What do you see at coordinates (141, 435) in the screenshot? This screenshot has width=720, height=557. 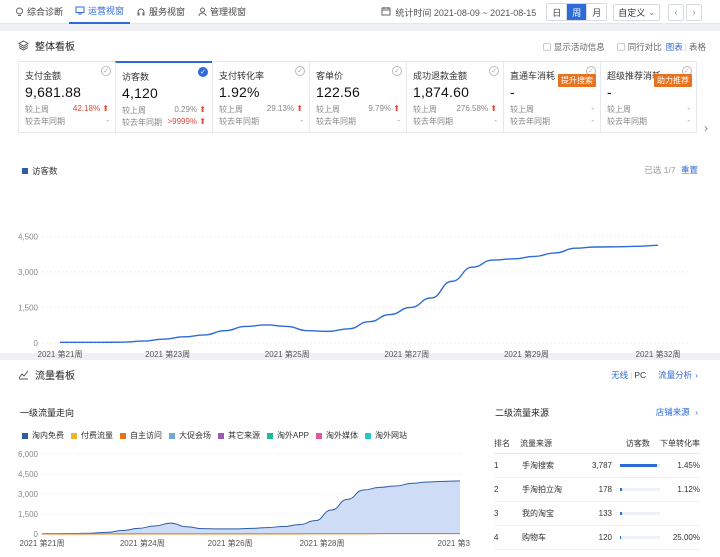 I see `legend-item: 自主访问` at bounding box center [141, 435].